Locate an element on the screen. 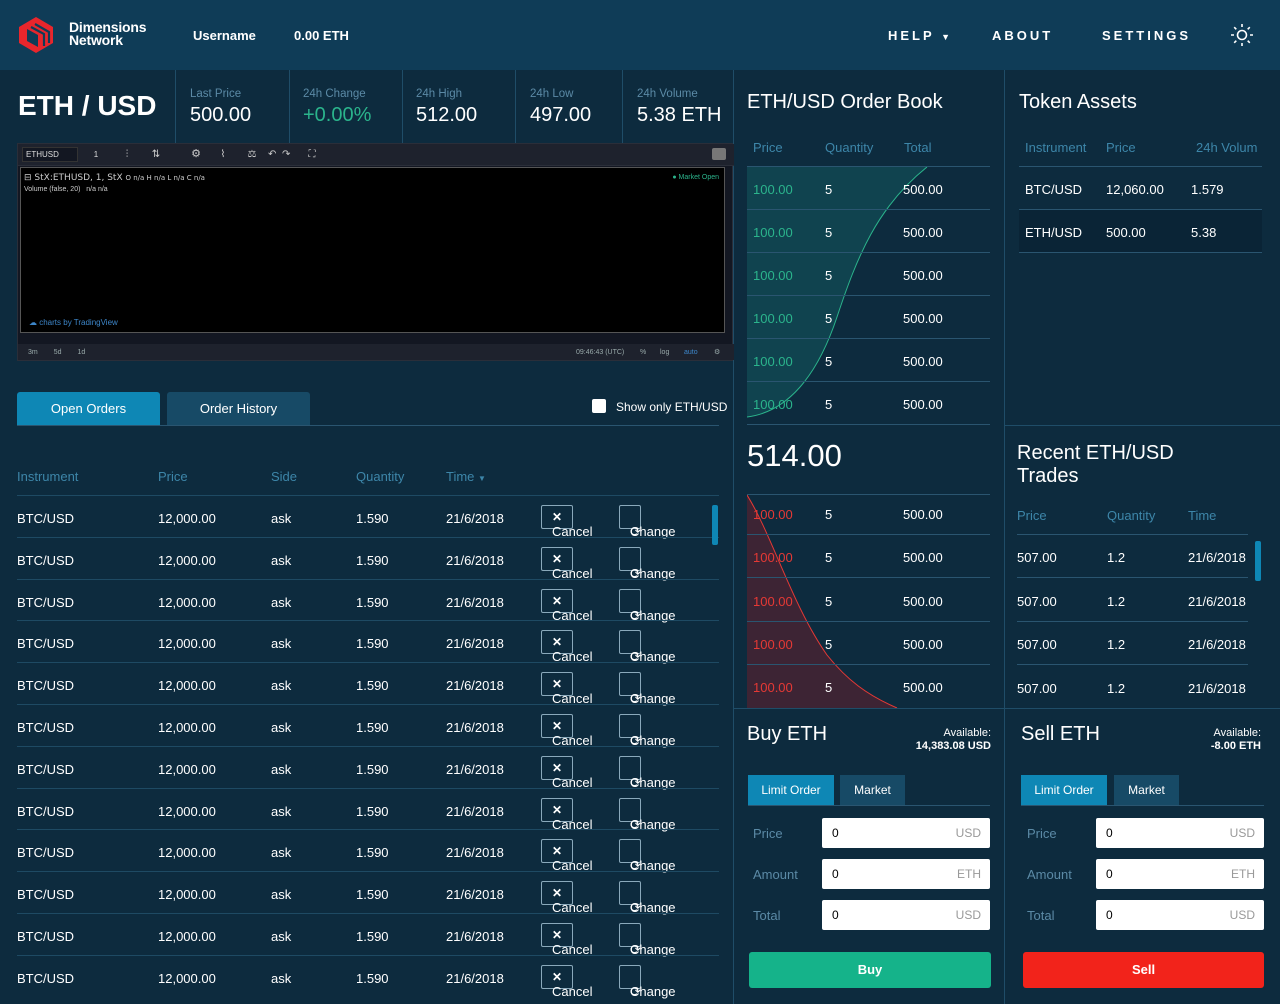 Image resolution: width=1280 pixels, height=1004 pixels. col-time: Time ▼ is located at coordinates (466, 476).